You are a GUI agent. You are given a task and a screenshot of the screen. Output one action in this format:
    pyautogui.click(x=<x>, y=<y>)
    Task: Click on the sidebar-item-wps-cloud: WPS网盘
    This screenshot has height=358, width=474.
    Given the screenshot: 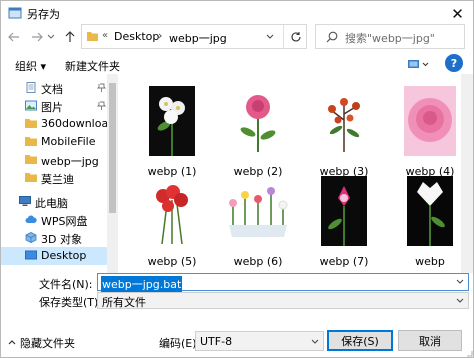 What is the action you would take?
    pyautogui.click(x=54, y=220)
    